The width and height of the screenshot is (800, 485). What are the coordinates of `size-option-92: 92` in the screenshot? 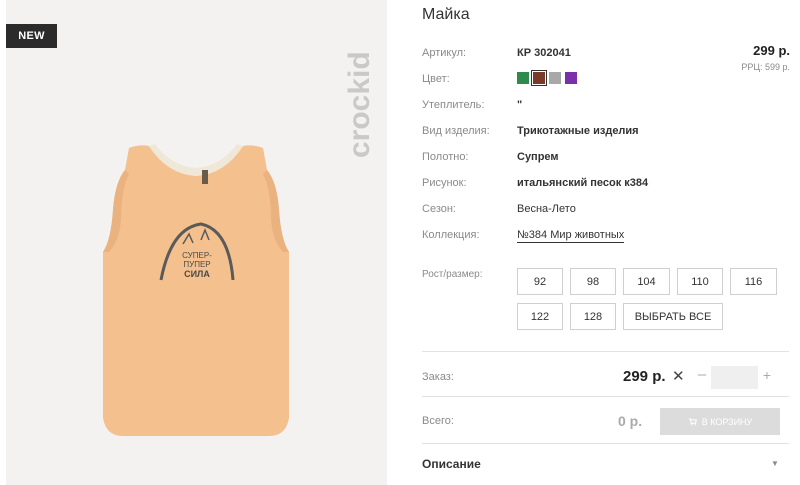 It's located at (540, 281).